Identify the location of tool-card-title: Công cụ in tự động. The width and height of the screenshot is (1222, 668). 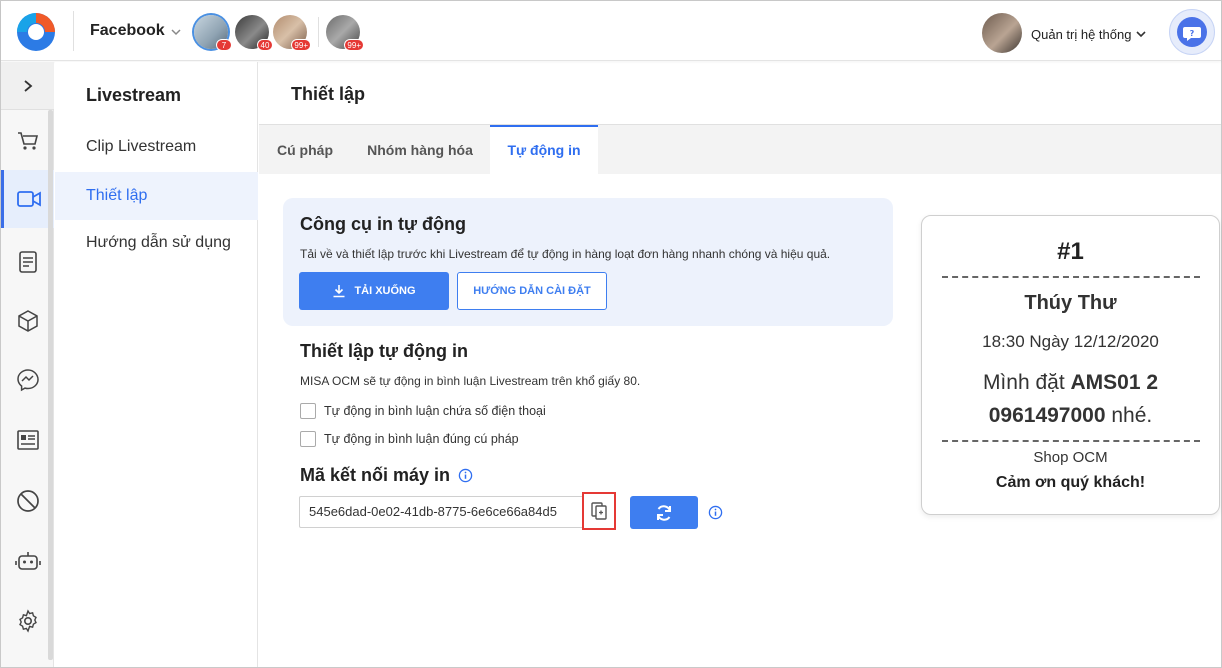
(383, 224).